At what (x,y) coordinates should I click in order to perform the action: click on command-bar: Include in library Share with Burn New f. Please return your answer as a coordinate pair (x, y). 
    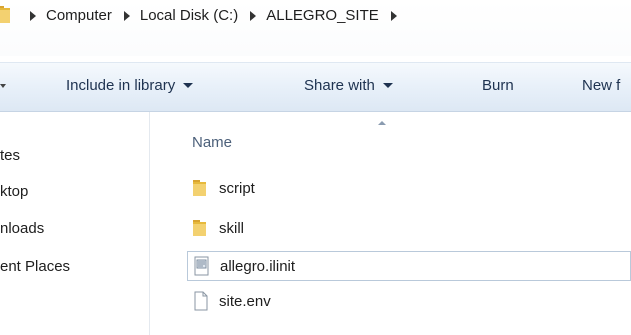
    Looking at the image, I should click on (315, 87).